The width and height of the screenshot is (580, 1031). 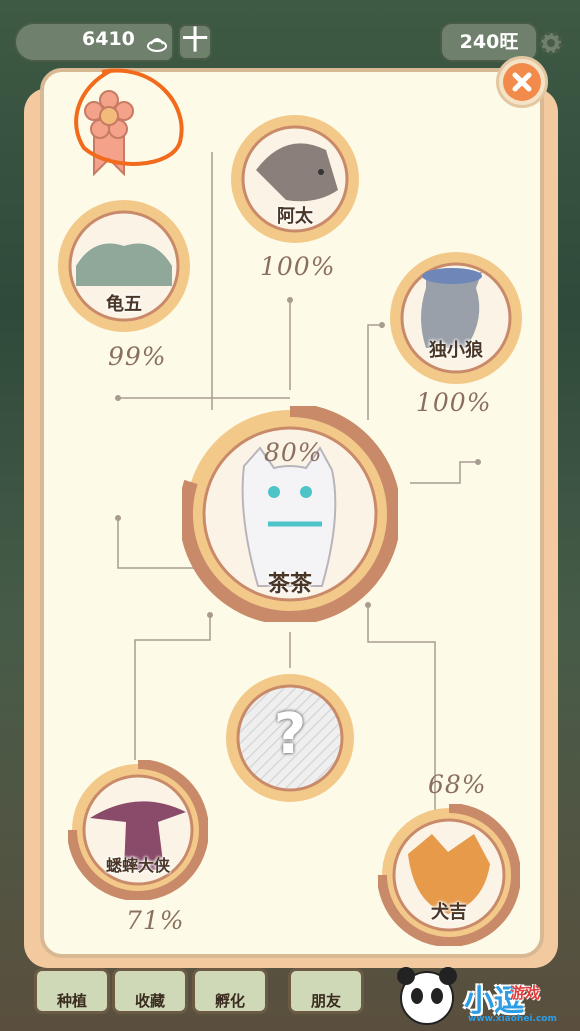 I want to click on character-duxiaolang: 独小狼, so click(x=456, y=318).